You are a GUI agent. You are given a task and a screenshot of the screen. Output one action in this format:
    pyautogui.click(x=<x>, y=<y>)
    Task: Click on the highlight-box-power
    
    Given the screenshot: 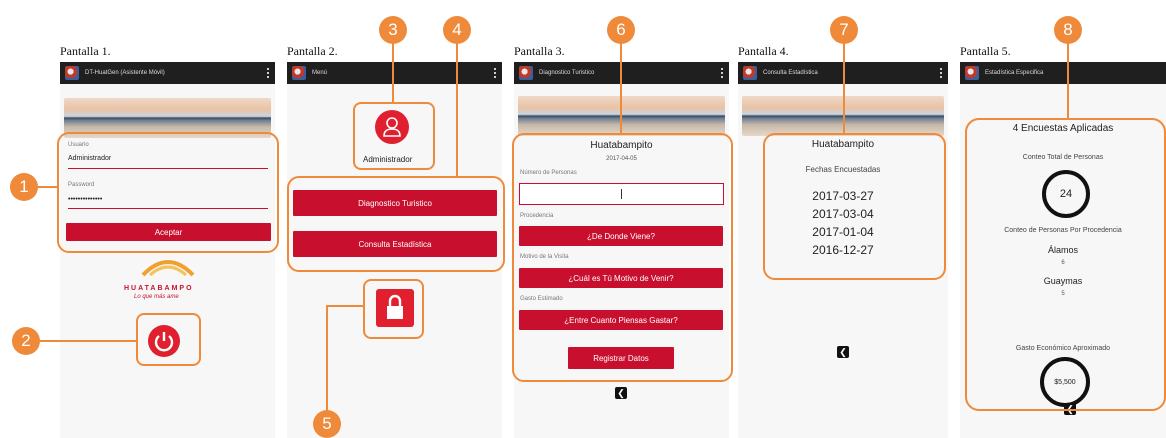 What is the action you would take?
    pyautogui.click(x=168, y=339)
    